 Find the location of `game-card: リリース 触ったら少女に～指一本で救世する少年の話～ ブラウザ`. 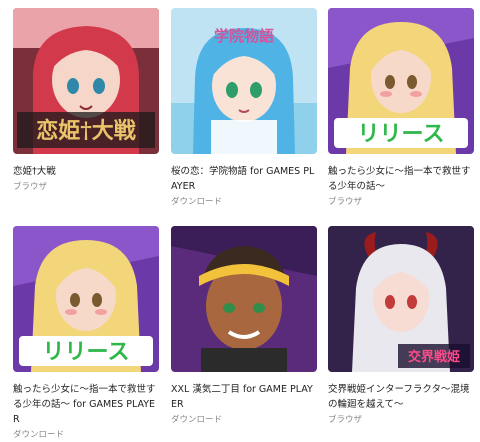

game-card: リリース 触ったら少女に～指一本で救世する少年の話～ ブラウザ is located at coordinates (401, 108).